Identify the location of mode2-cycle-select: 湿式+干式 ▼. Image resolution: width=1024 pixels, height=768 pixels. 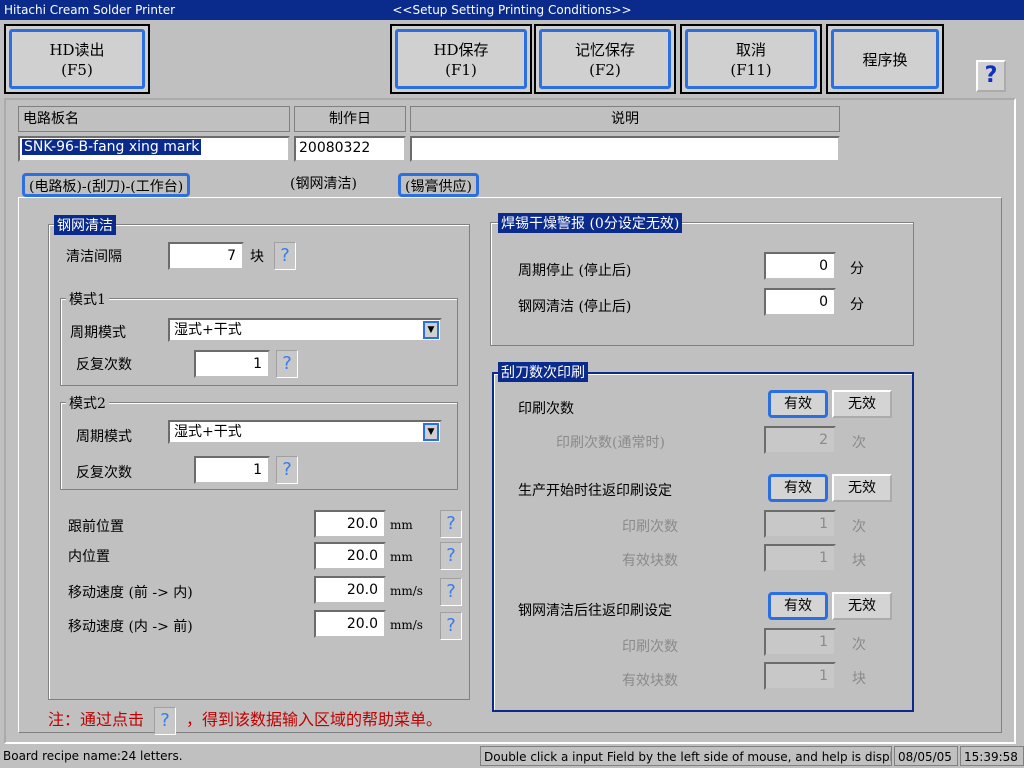
(305, 432).